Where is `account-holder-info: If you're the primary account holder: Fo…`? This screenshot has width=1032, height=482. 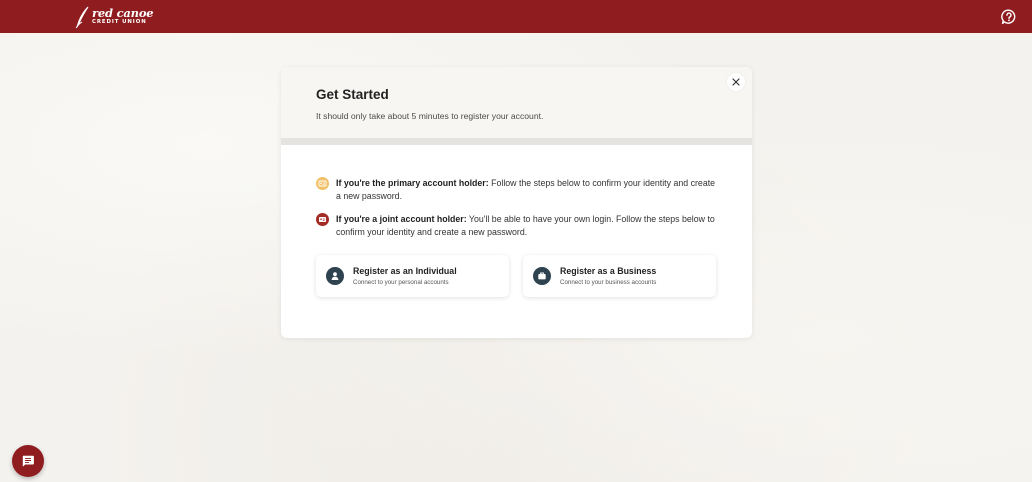 account-holder-info: If you're the primary account holder: Fo… is located at coordinates (516, 192).